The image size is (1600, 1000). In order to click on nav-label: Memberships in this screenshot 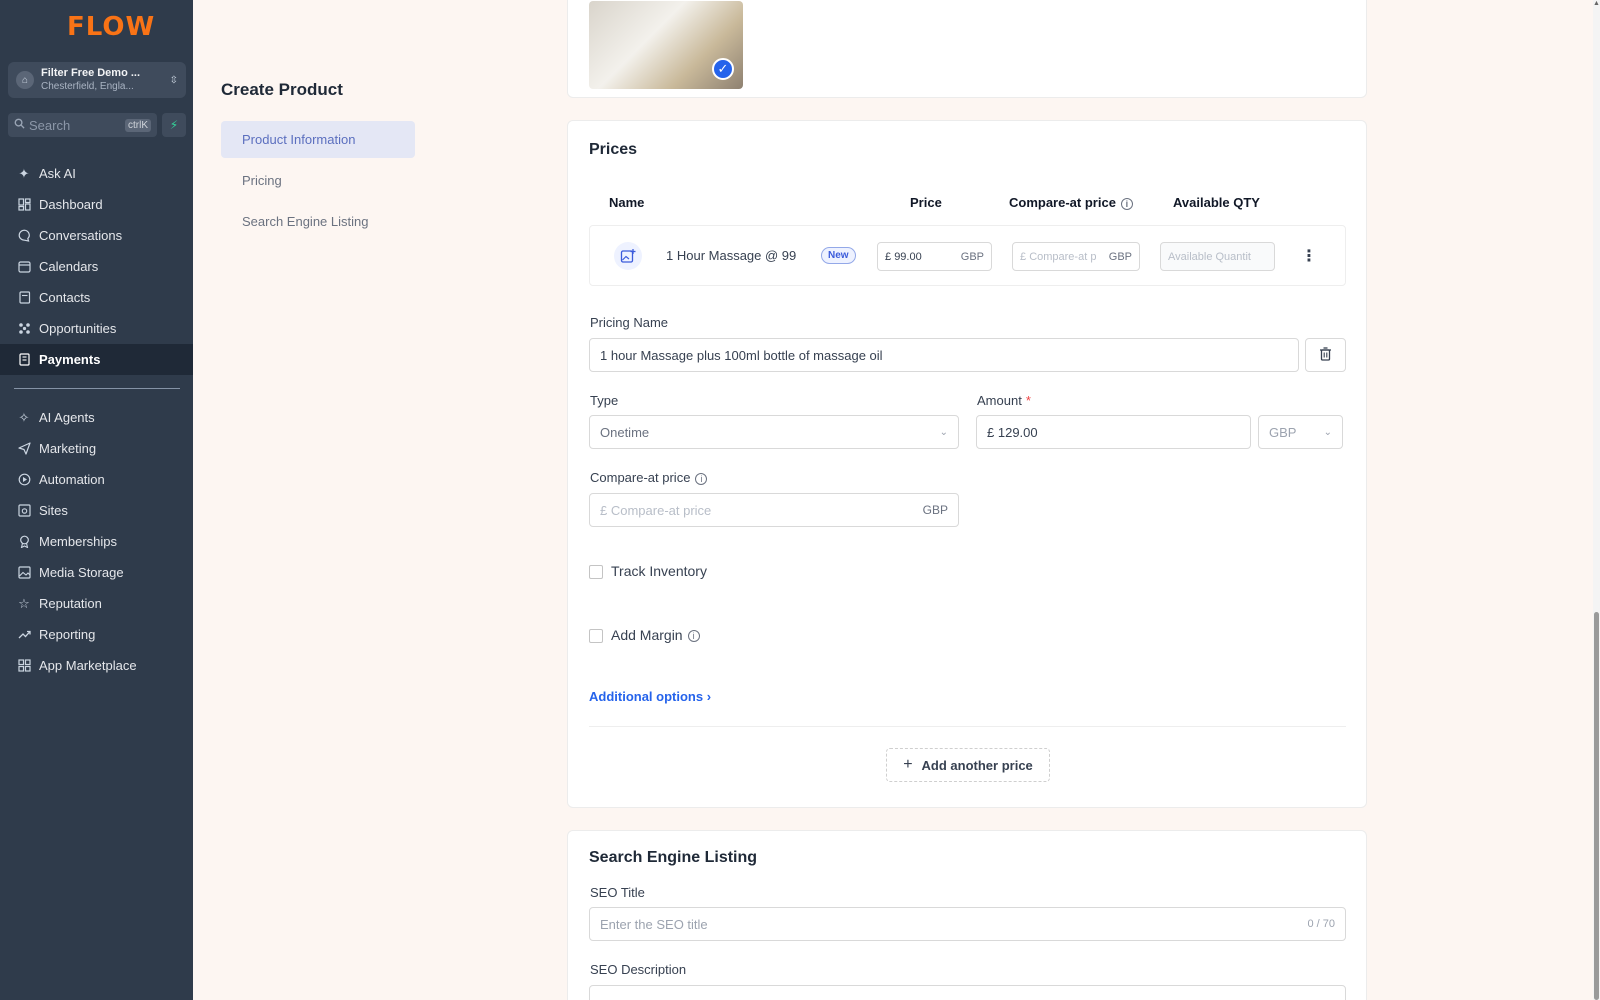, I will do `click(78, 541)`.